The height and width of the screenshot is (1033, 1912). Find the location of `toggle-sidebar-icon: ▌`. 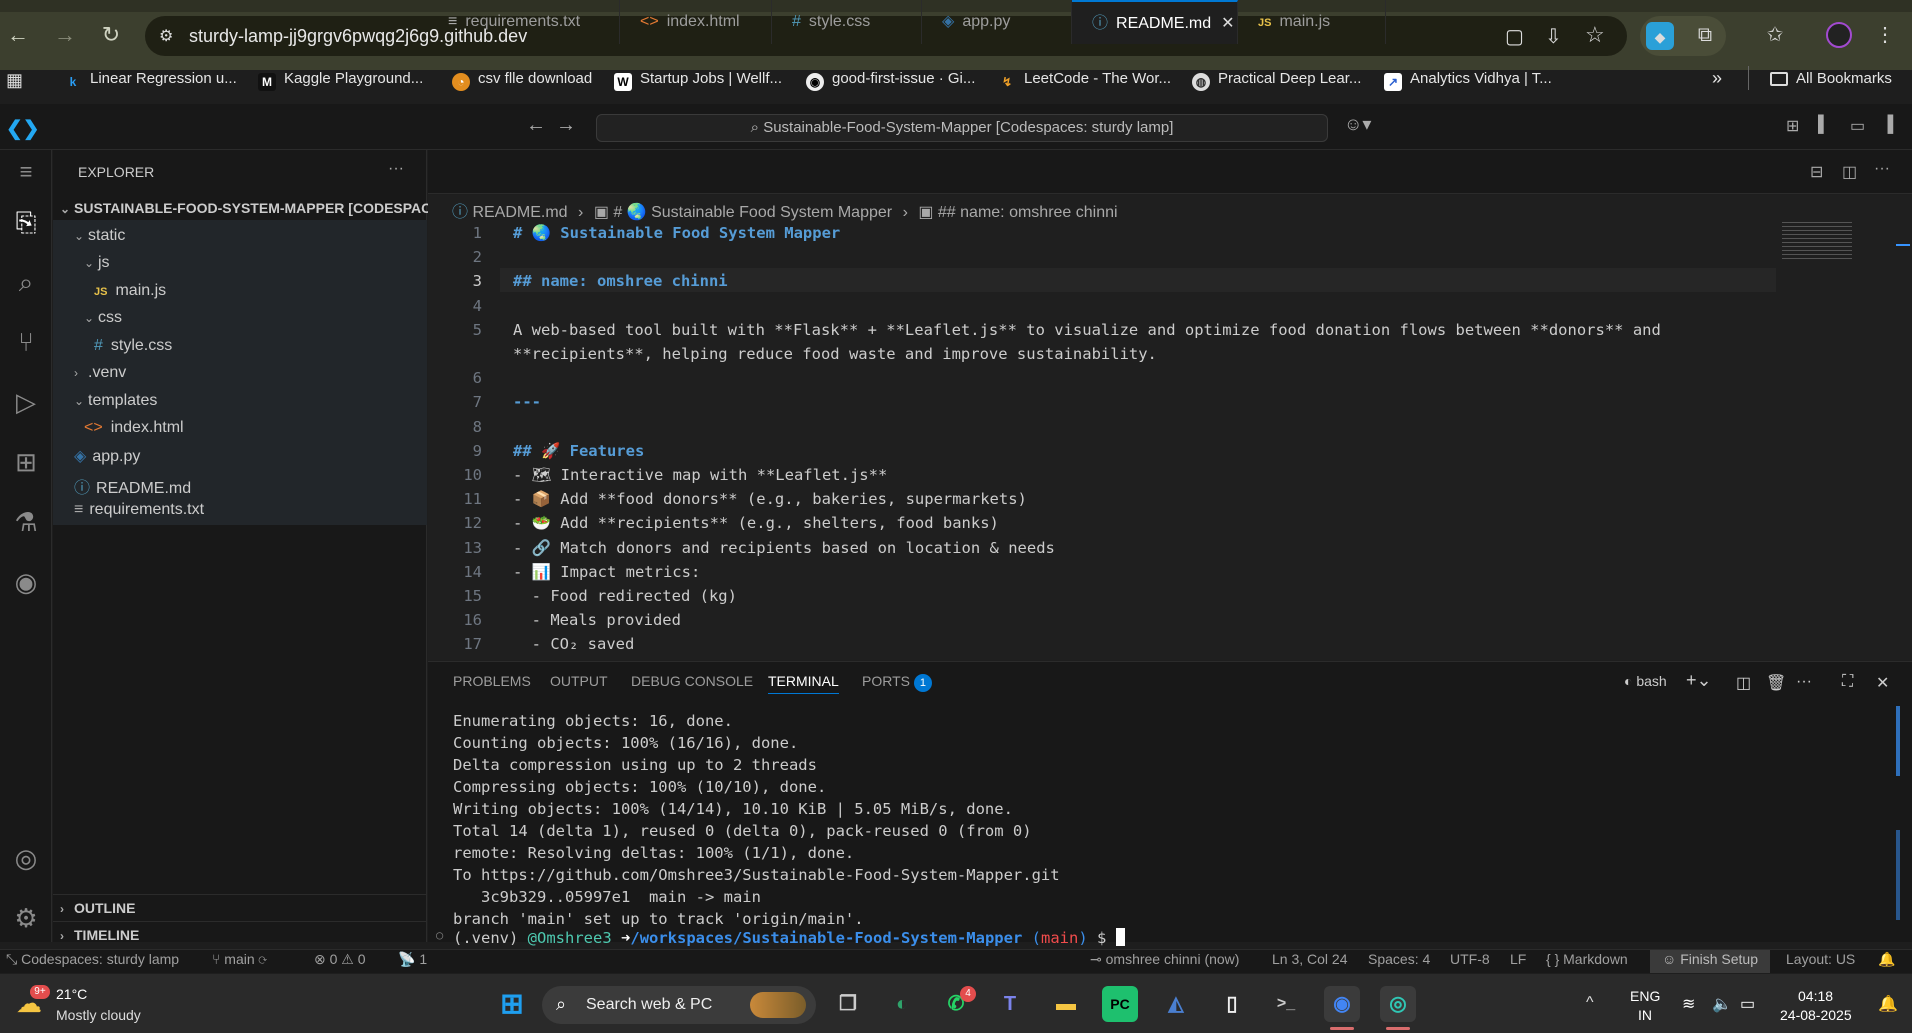

toggle-sidebar-icon: ▌ is located at coordinates (1823, 125).